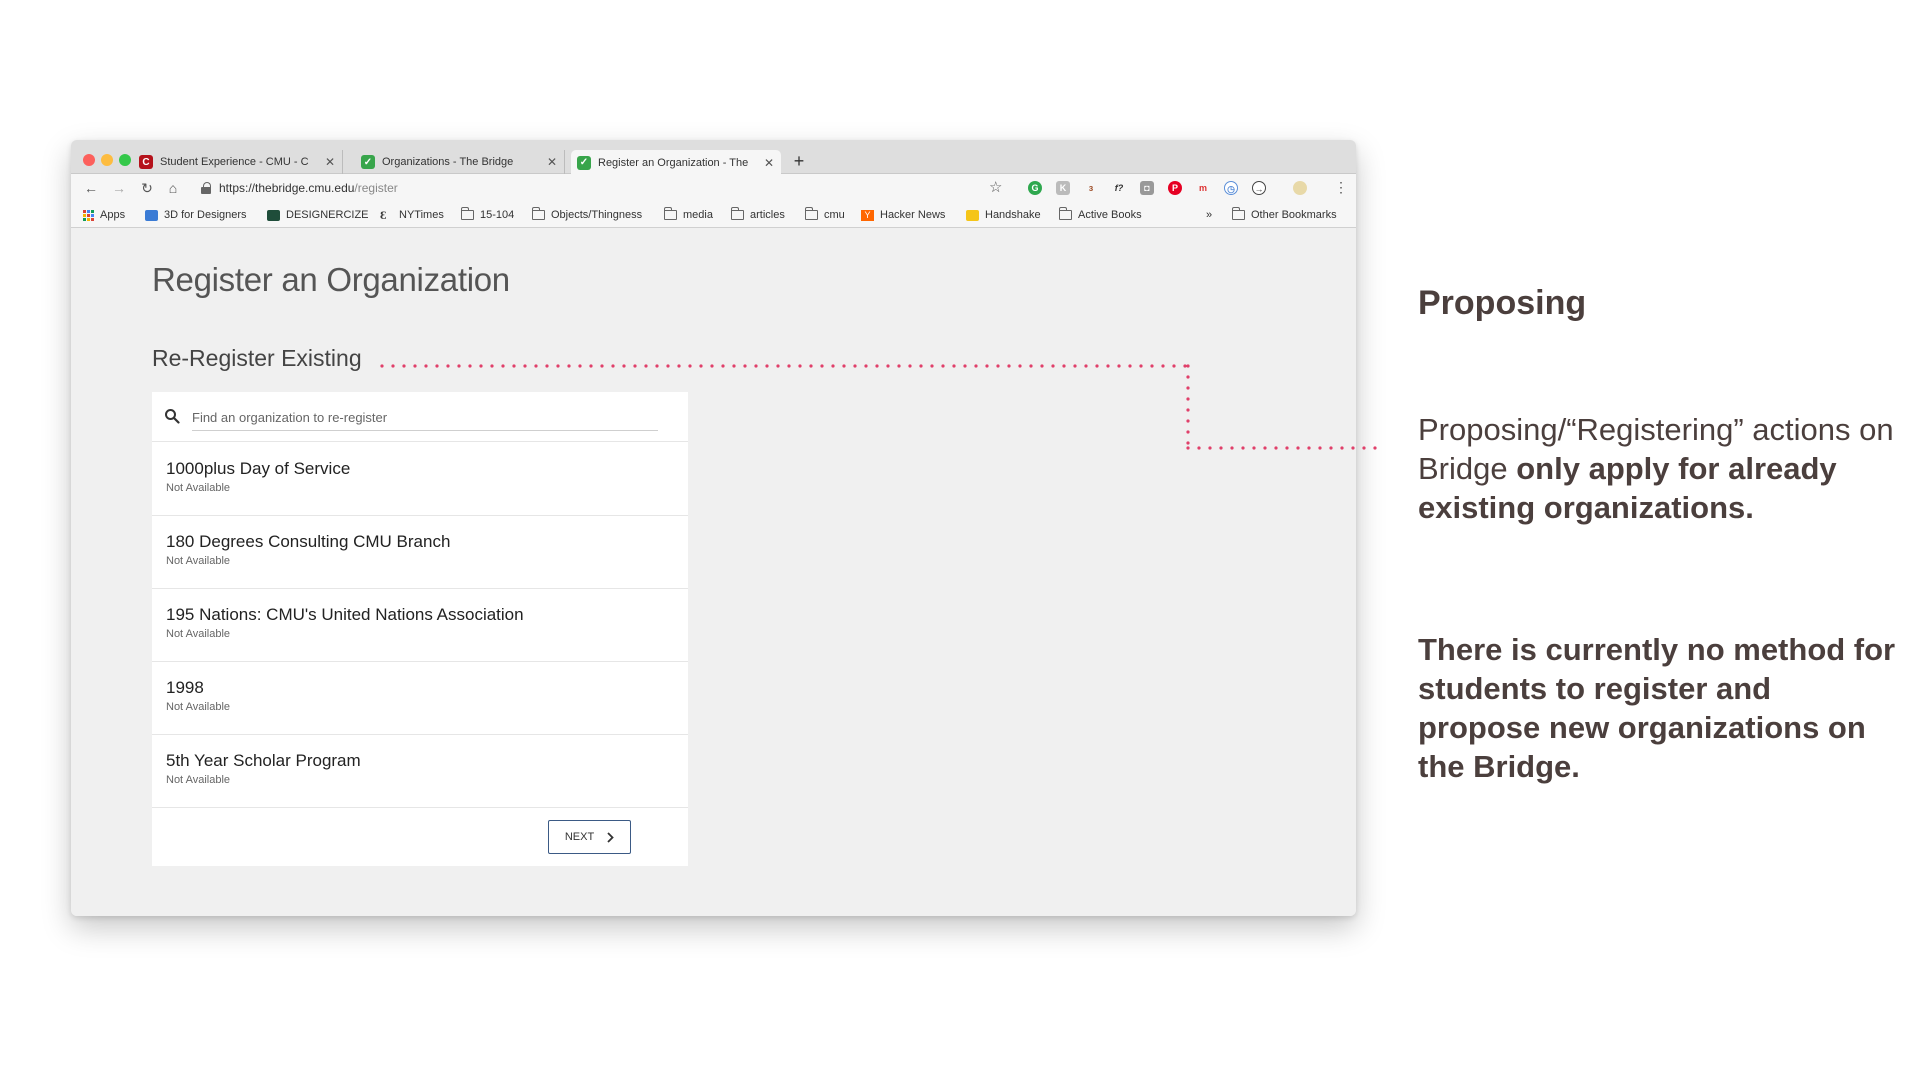  What do you see at coordinates (799, 161) in the screenshot?
I see `new-tab-button: +` at bounding box center [799, 161].